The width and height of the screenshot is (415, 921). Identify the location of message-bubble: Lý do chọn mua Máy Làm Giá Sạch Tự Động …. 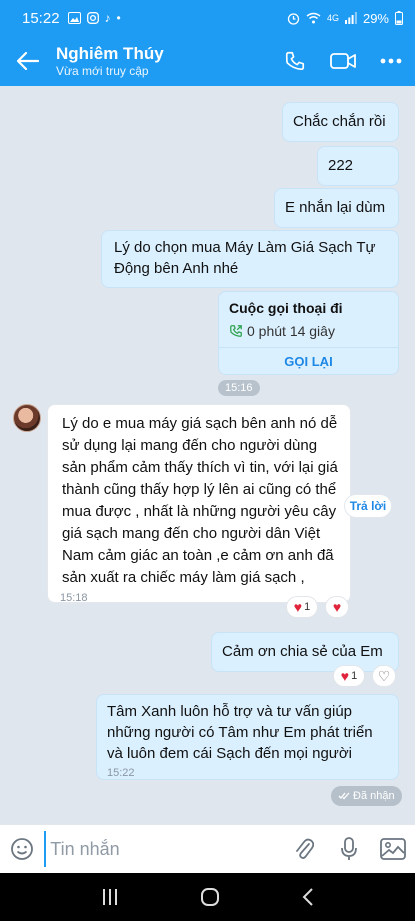
(250, 259).